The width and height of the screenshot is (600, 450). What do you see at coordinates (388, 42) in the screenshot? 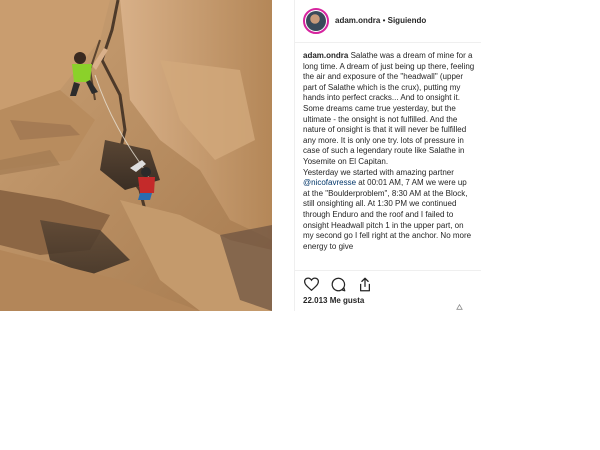
I see `header-divider` at bounding box center [388, 42].